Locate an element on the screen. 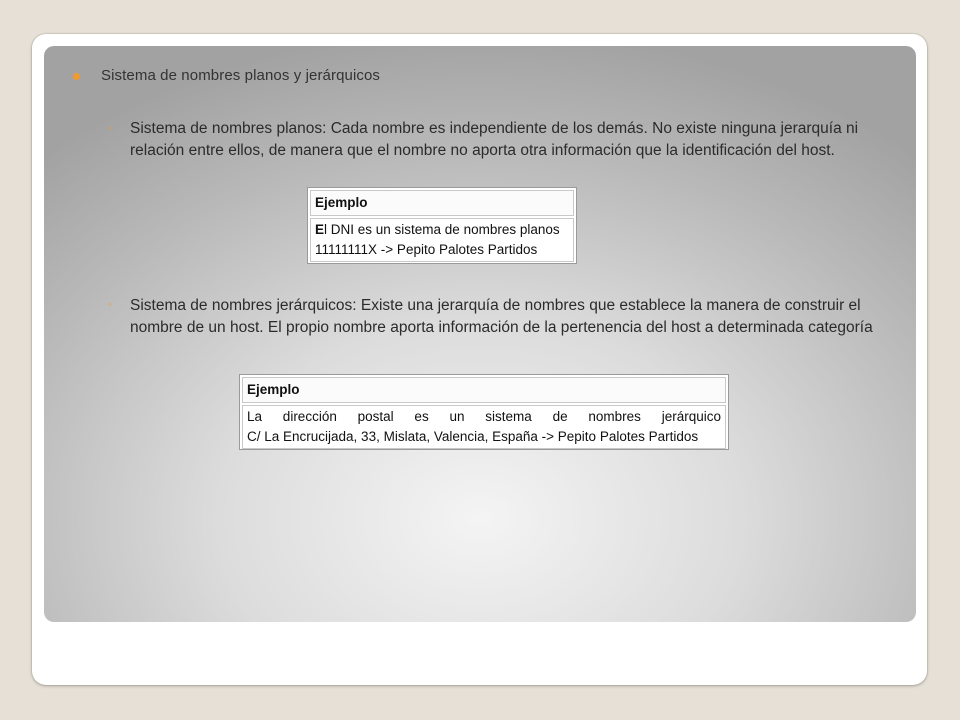  example-line-initial: E is located at coordinates (320, 229).